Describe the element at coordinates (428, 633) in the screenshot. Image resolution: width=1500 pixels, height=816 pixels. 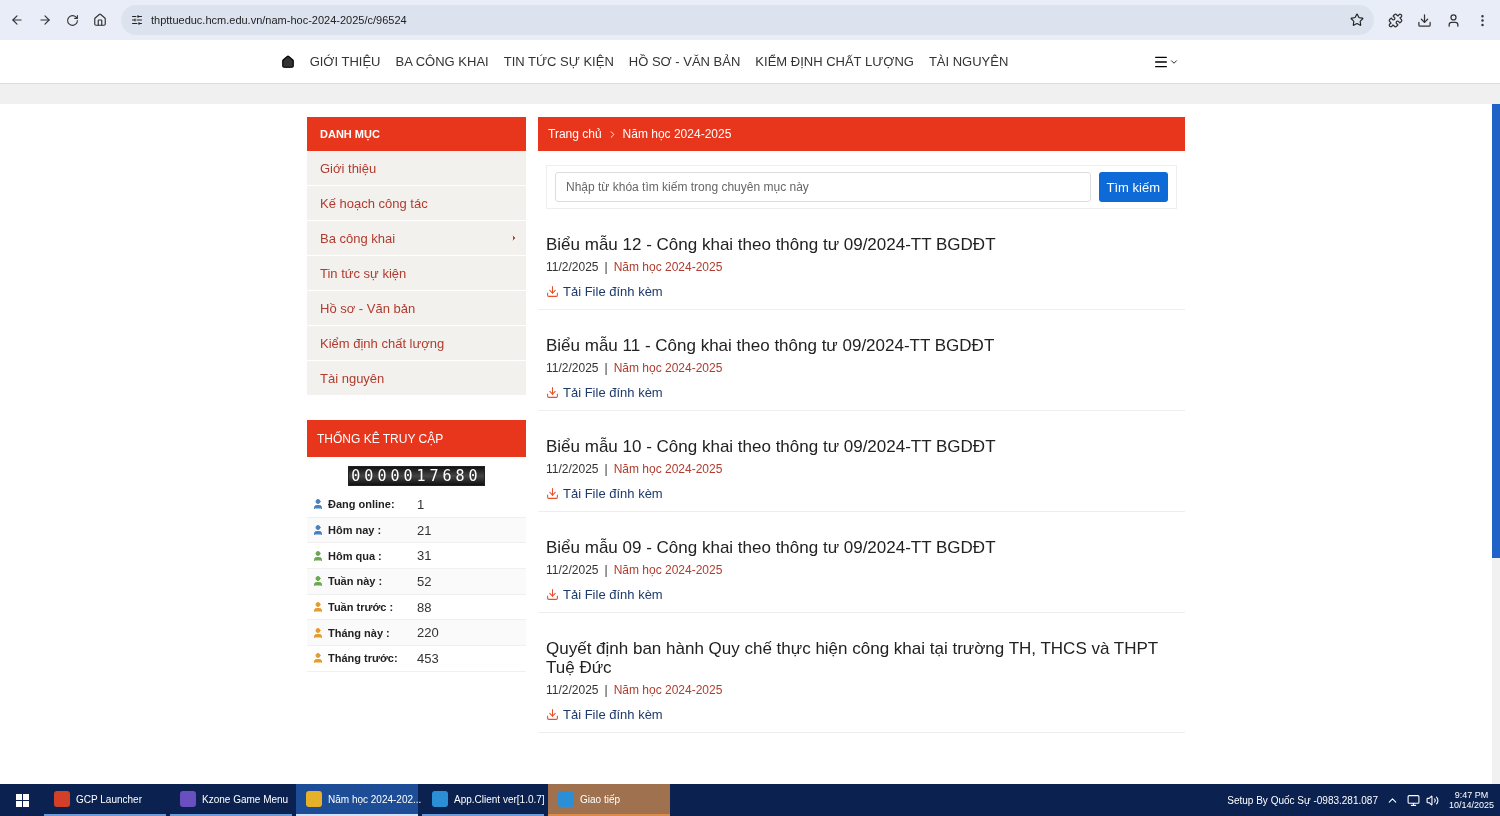
I see `stat-value: 220` at that location.